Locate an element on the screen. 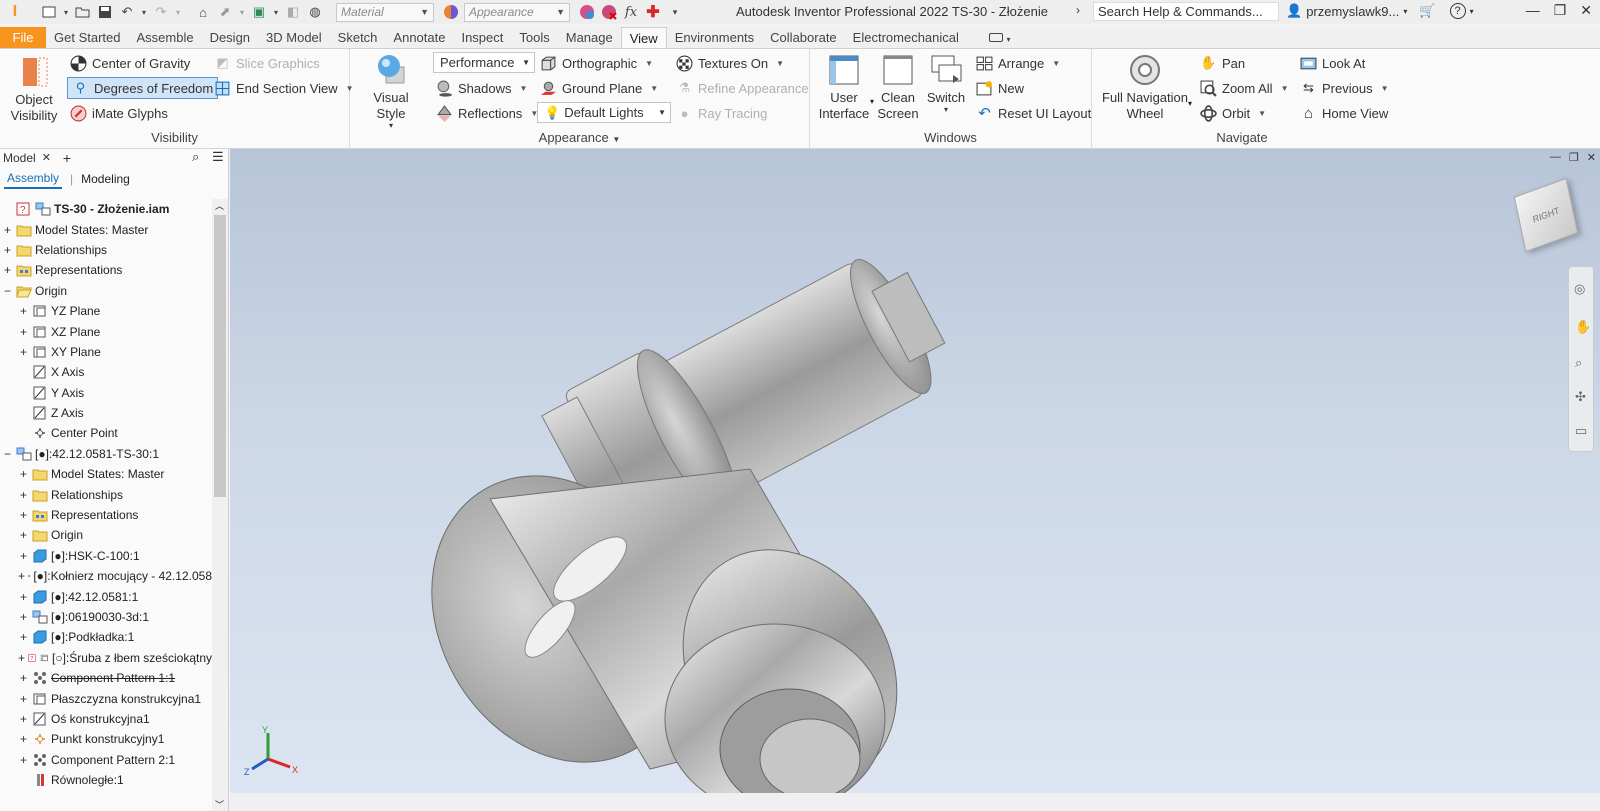 This screenshot has width=1600, height=811. add-plus-icon: ✚ is located at coordinates (653, 12).